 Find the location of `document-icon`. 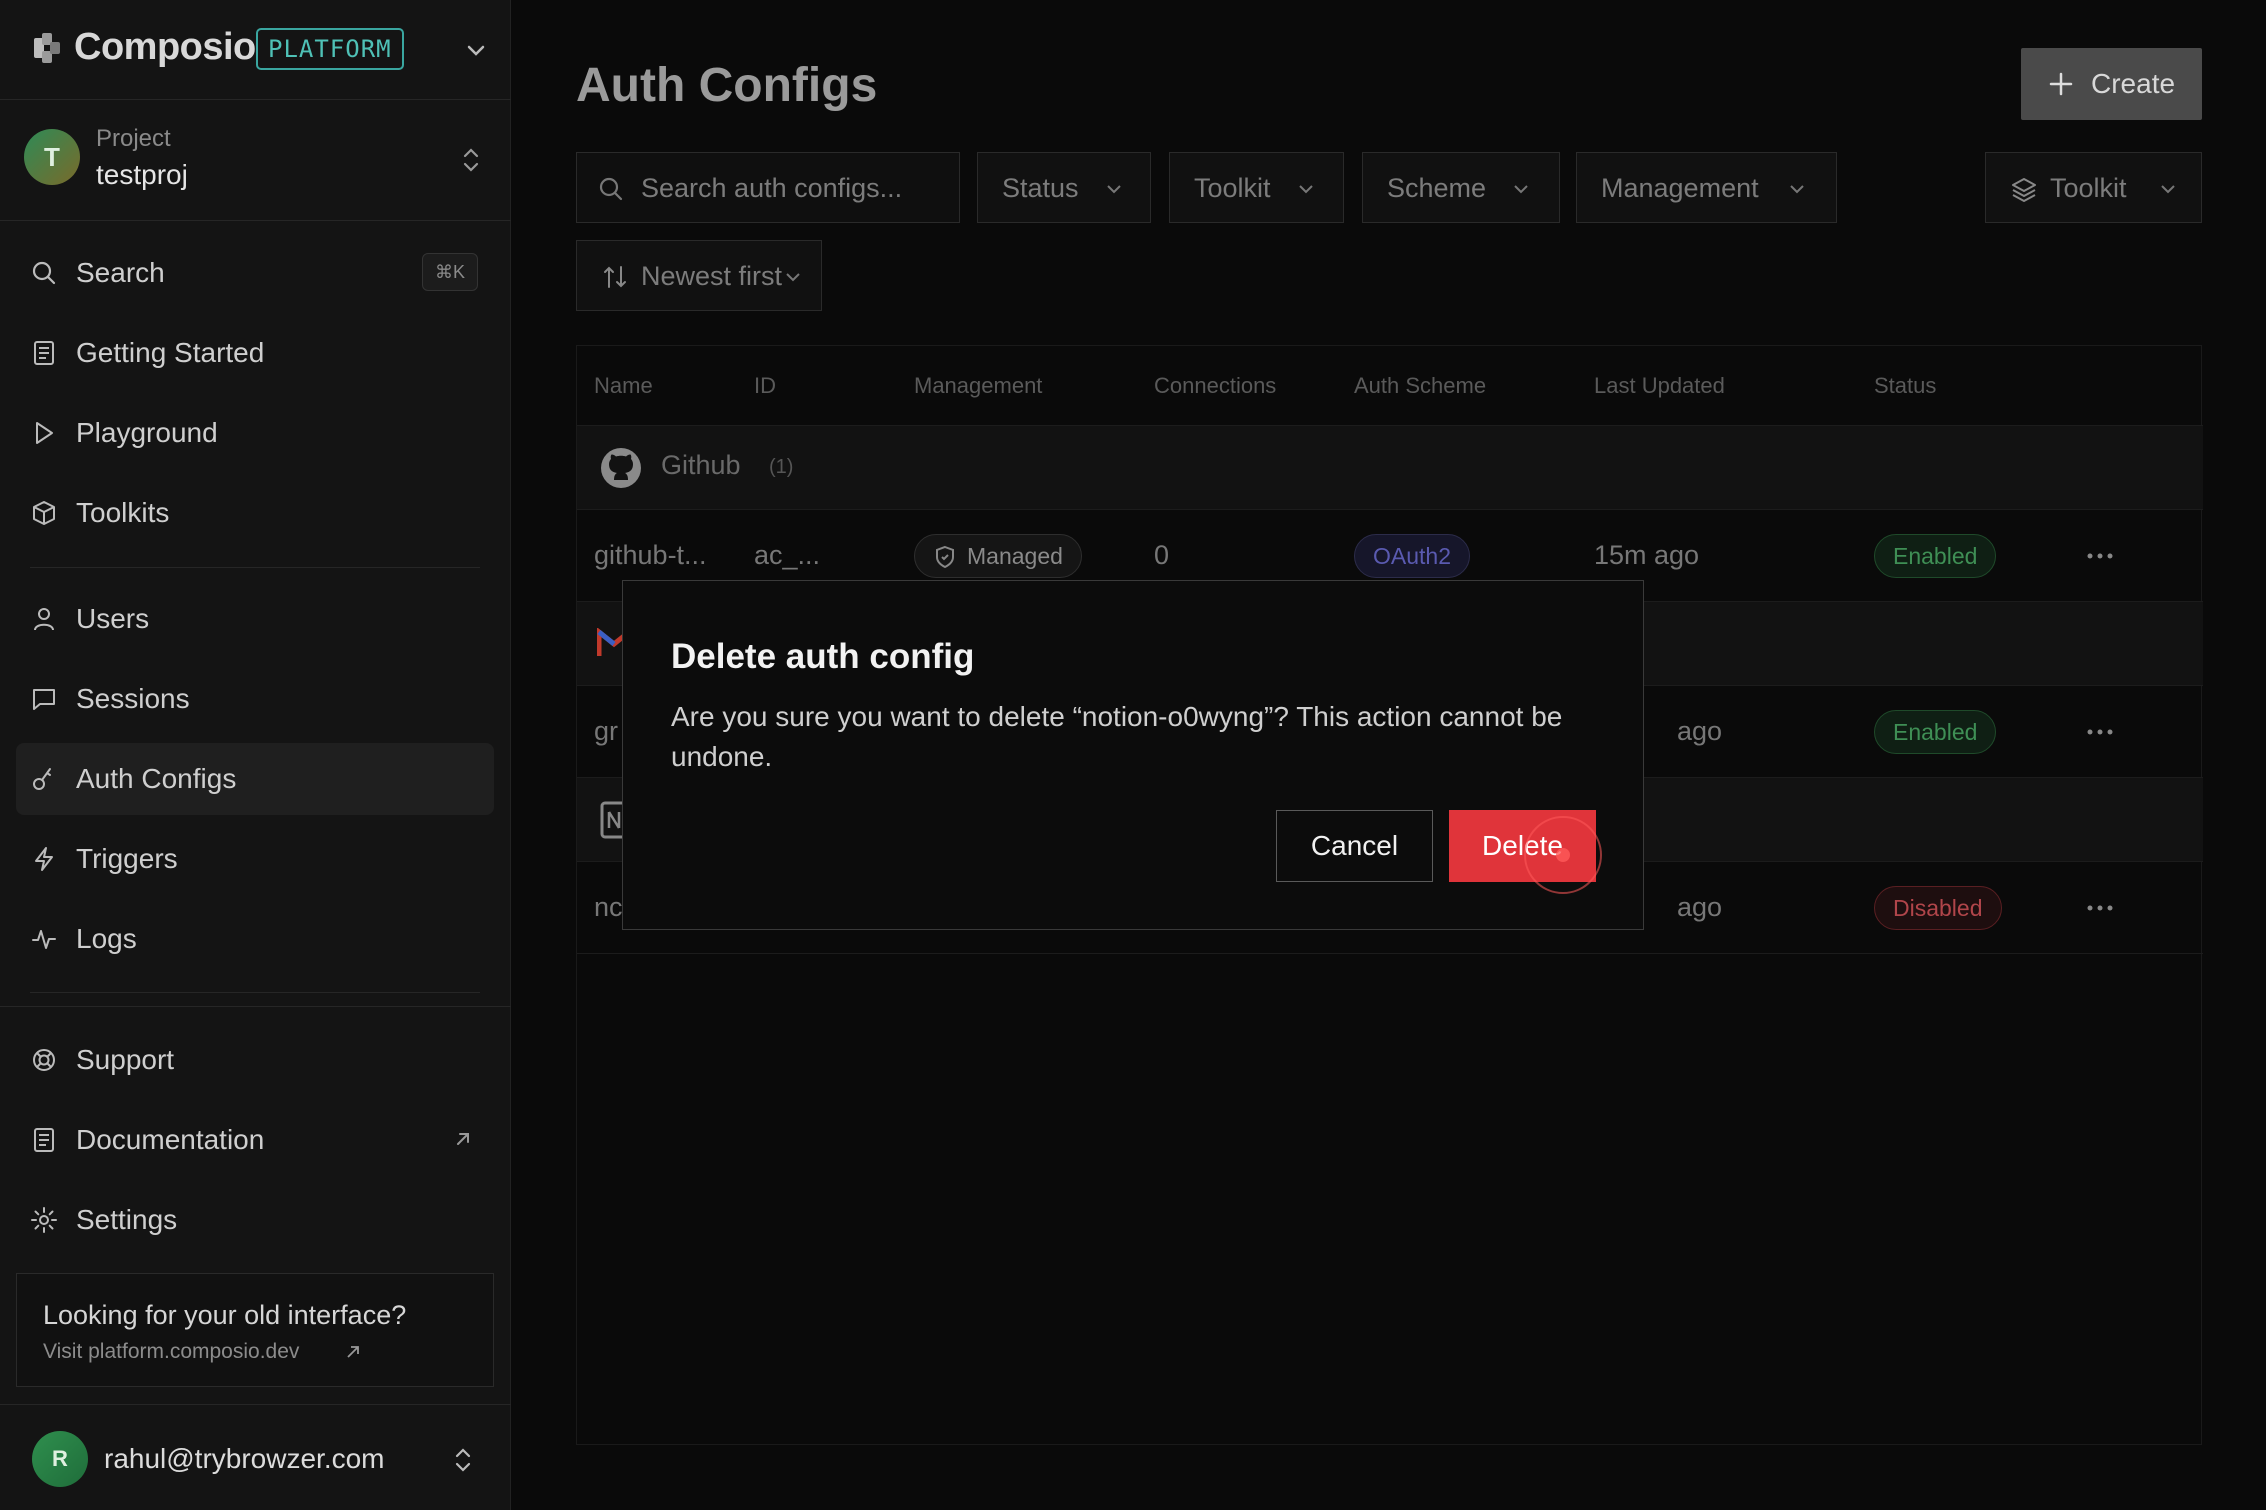

document-icon is located at coordinates (44, 353).